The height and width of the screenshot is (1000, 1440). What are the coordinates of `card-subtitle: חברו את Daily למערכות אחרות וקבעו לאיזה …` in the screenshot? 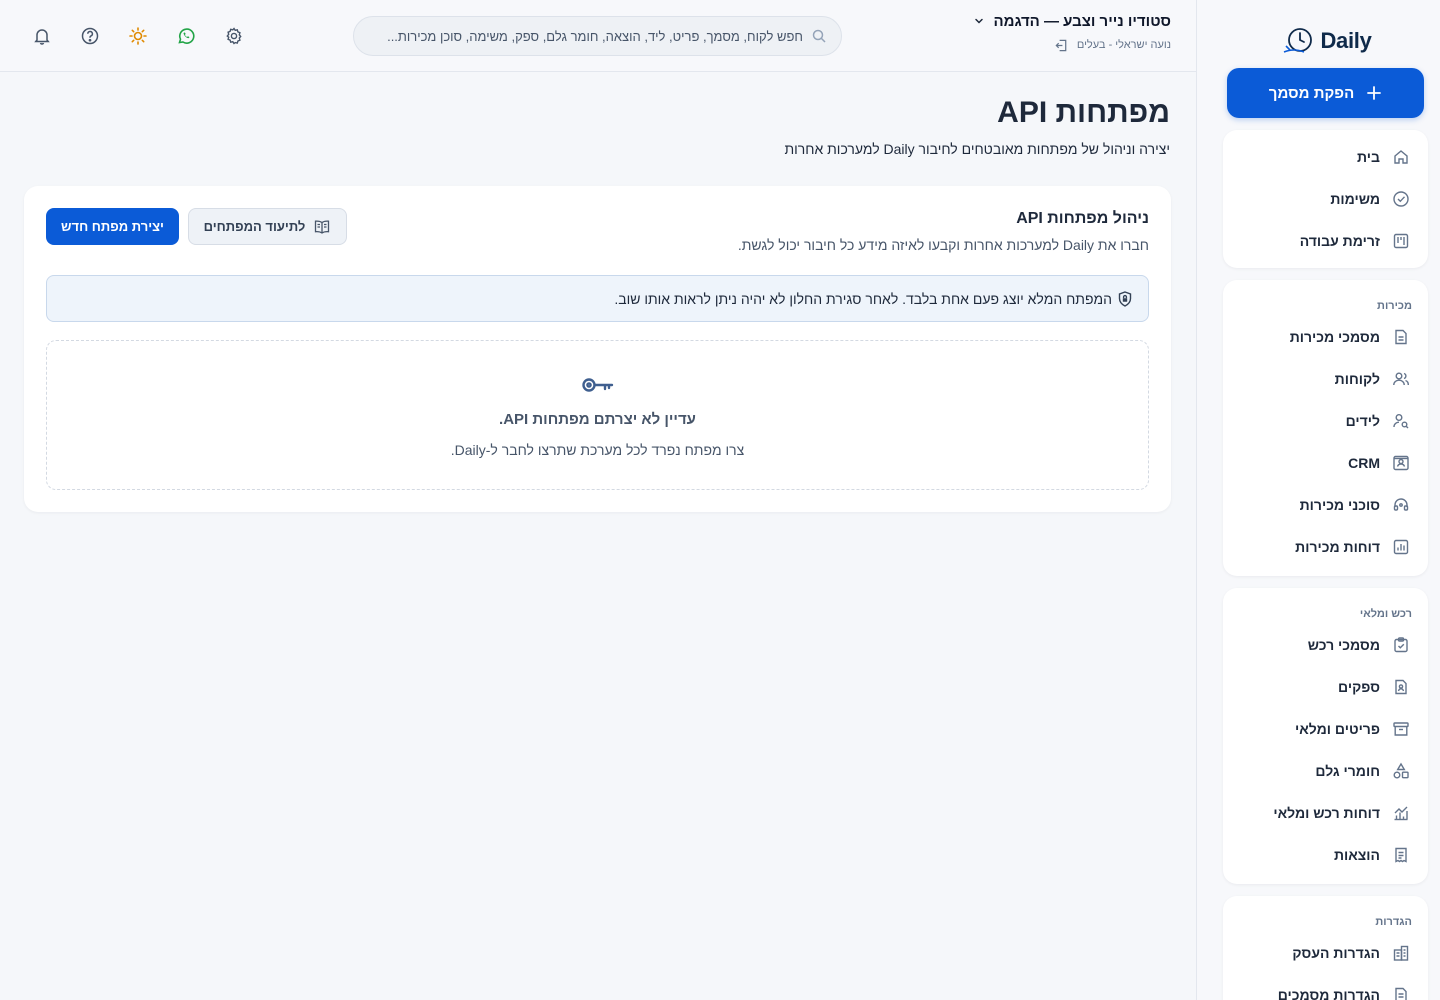 It's located at (943, 245).